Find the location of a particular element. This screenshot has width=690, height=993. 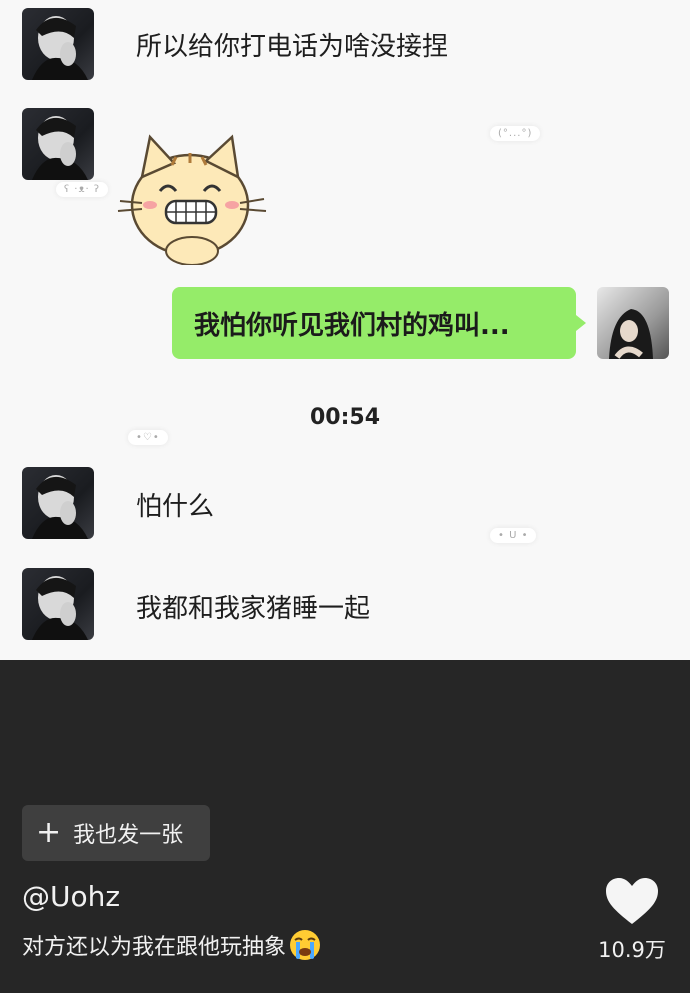

caption-text: 对方还以为我在跟他玩抽象 is located at coordinates (154, 947).